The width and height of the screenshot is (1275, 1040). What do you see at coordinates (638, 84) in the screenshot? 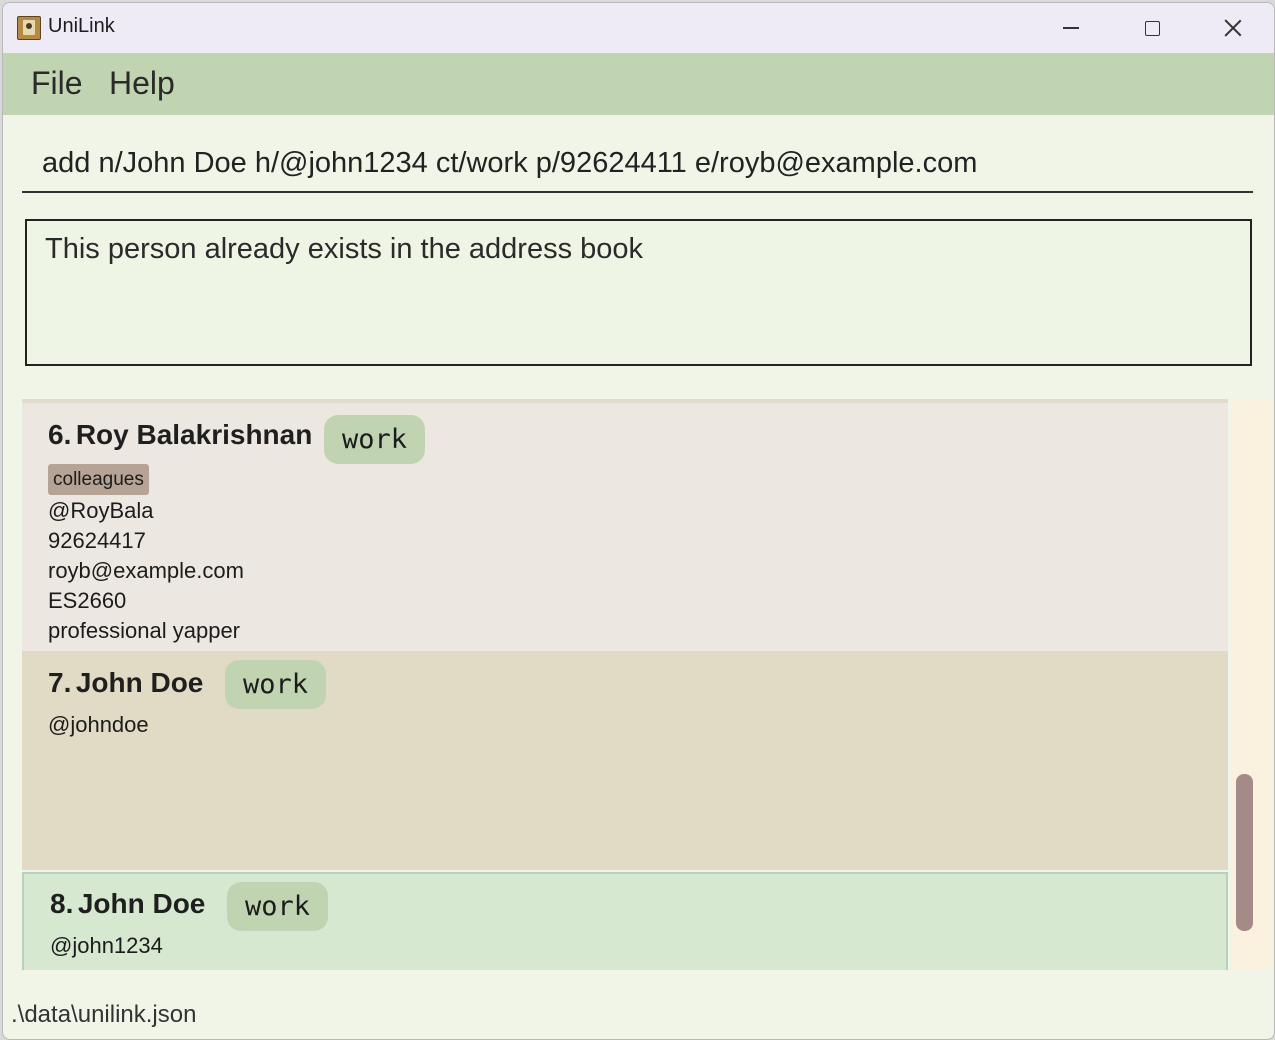
I see `menu-bar: File Help` at bounding box center [638, 84].